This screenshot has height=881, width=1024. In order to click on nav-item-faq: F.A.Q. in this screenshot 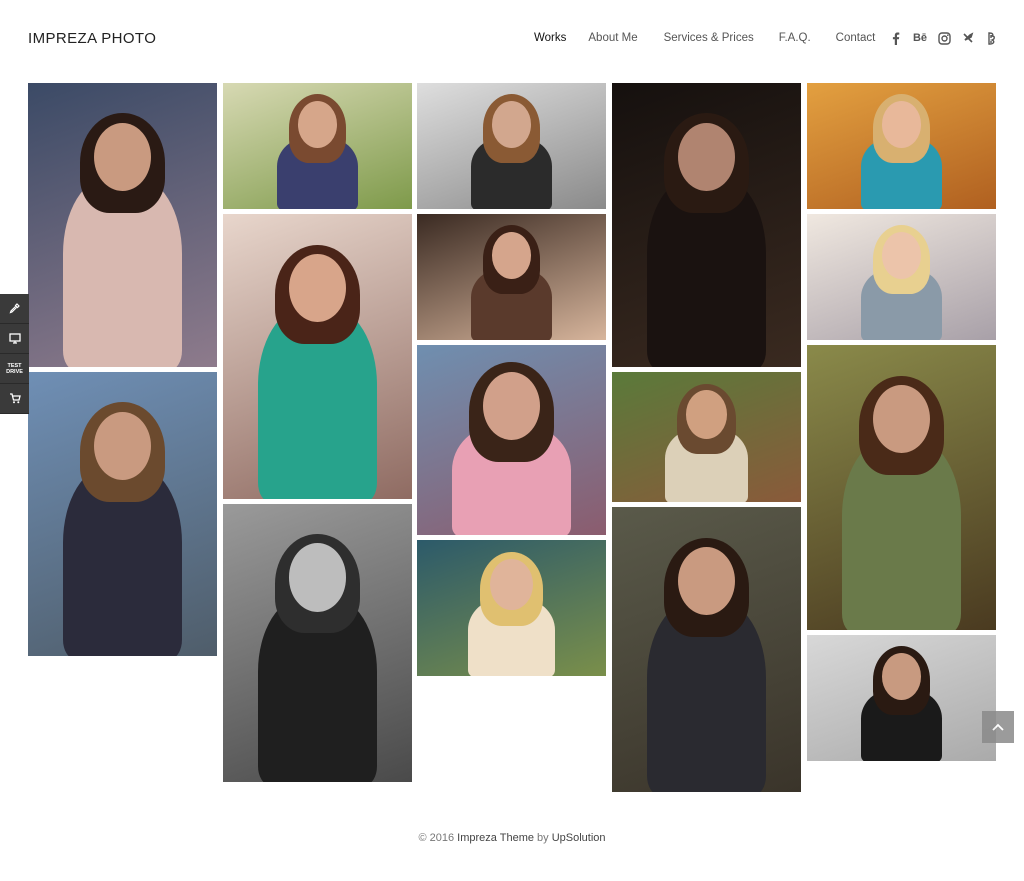, I will do `click(795, 38)`.